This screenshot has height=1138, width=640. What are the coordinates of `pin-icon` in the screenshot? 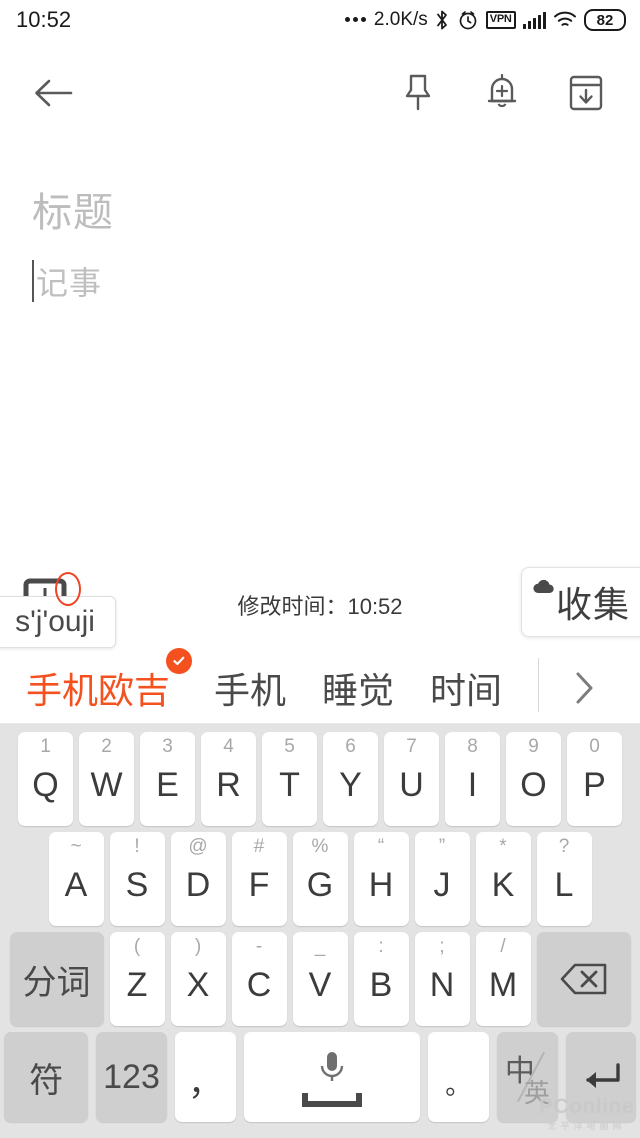 It's located at (418, 92).